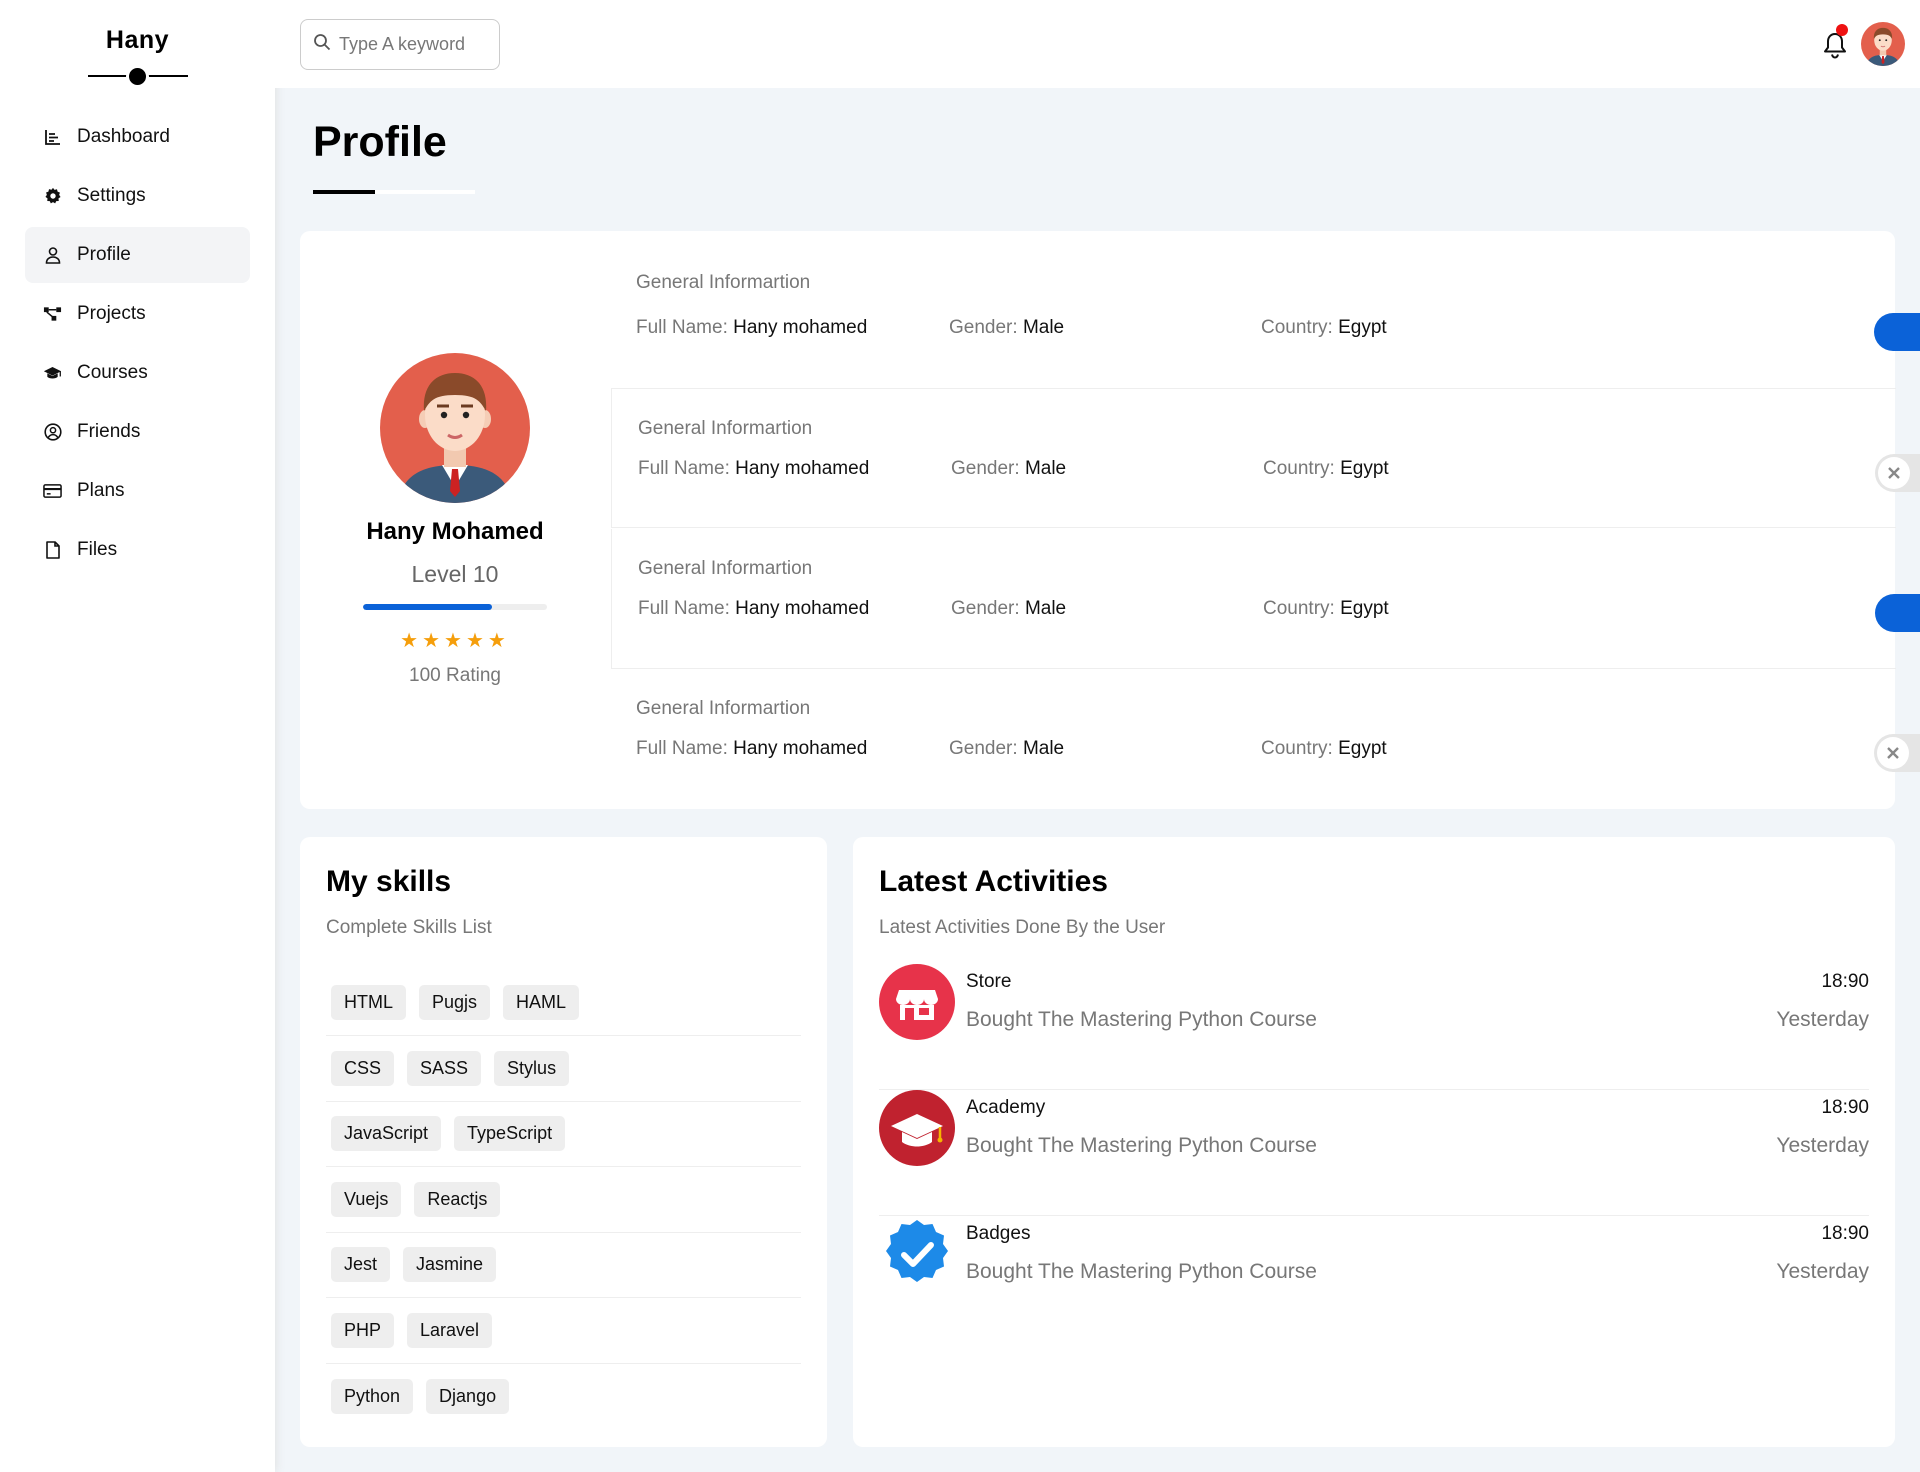 The image size is (1920, 1472). I want to click on skill-chip: Jest, so click(361, 1264).